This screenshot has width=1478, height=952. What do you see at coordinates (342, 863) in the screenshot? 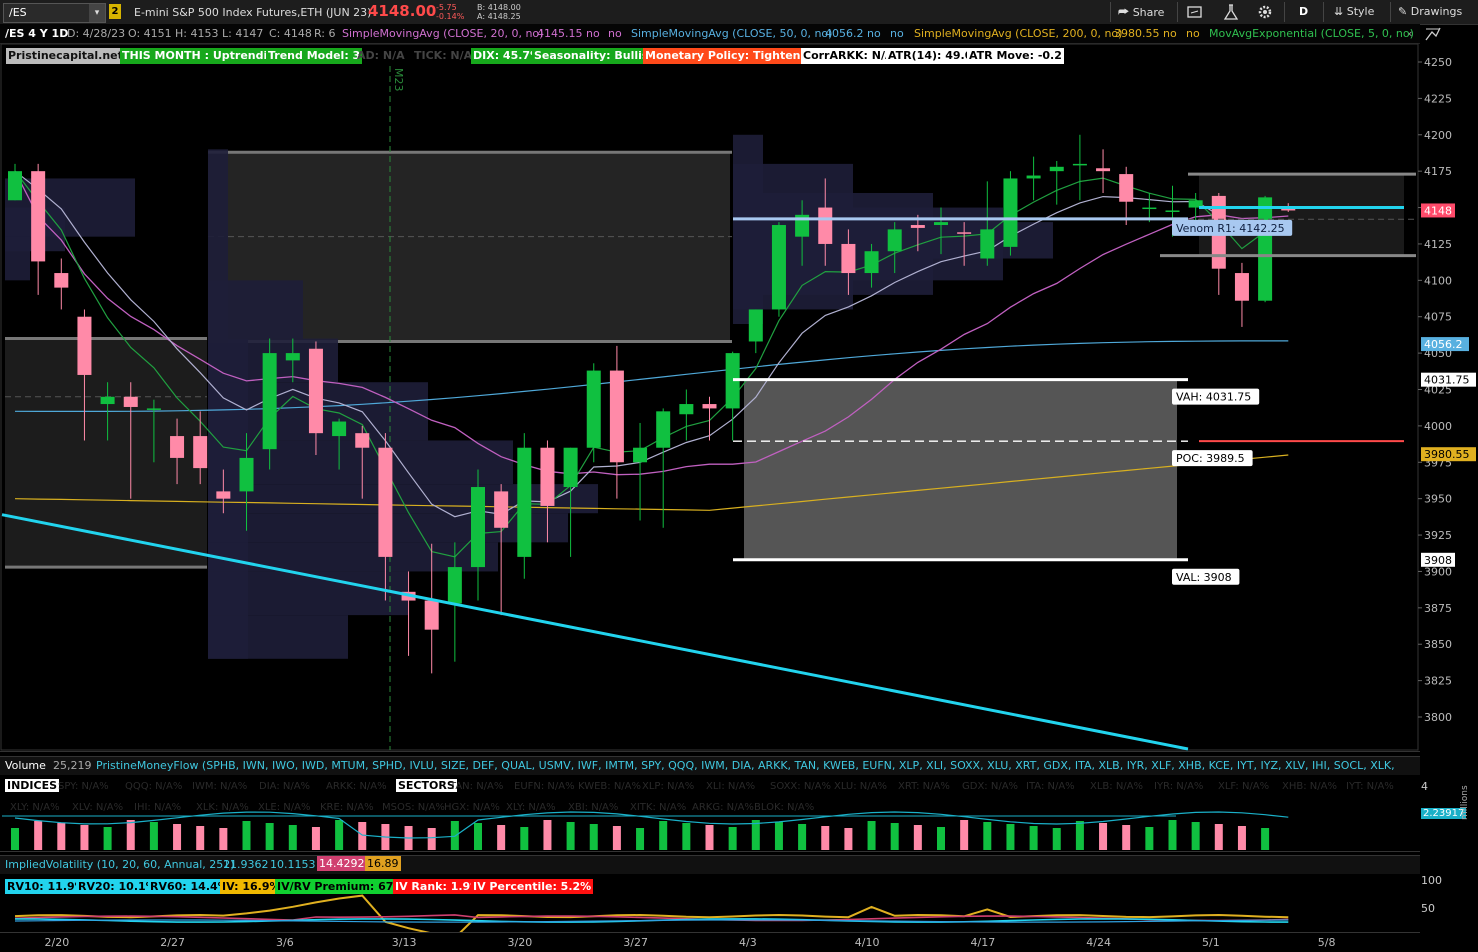
I see `iv-value-3: 14.4292` at bounding box center [342, 863].